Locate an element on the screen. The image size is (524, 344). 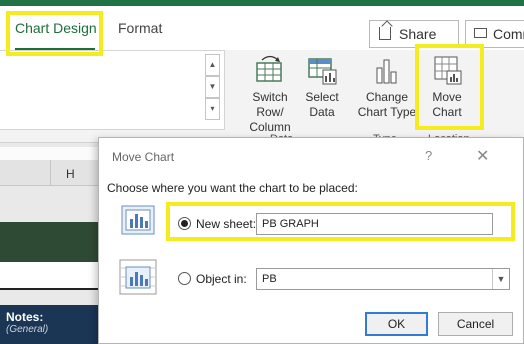
object-in-dropdown: PB ▼ is located at coordinates (383, 279).